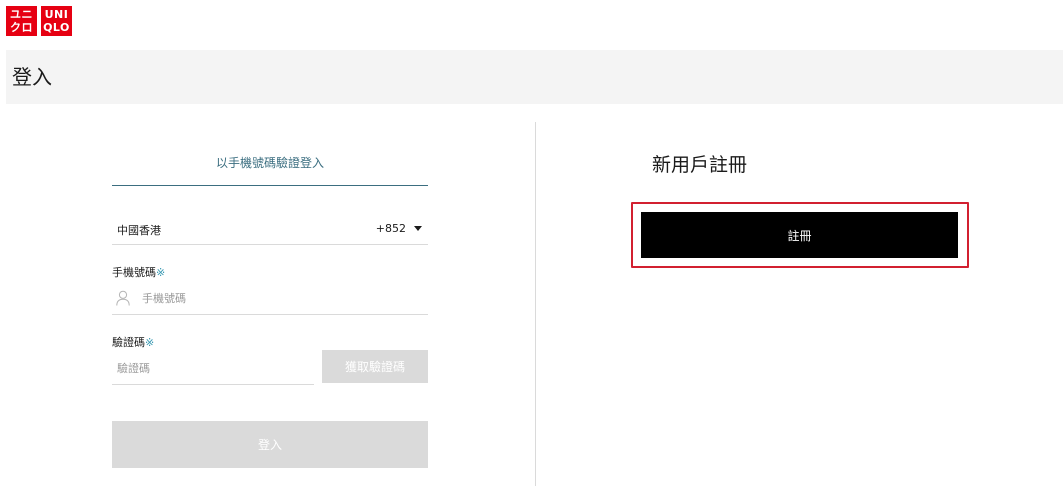  What do you see at coordinates (534, 77) in the screenshot?
I see `page-title-bar: 登入` at bounding box center [534, 77].